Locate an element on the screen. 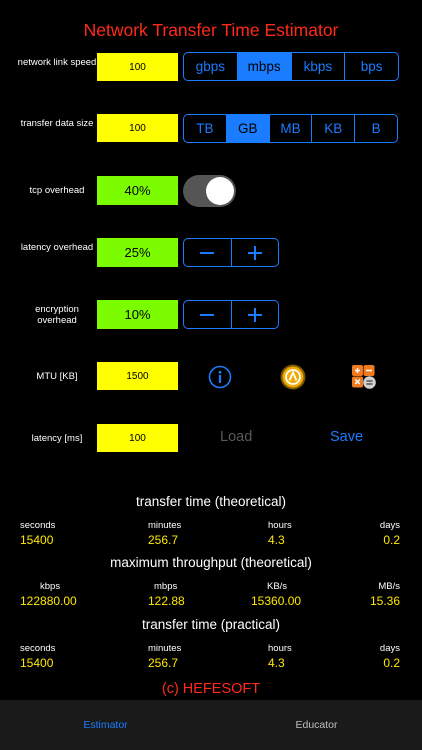 This screenshot has height=750, width=422. practical-time-title: transfer time (practical) is located at coordinates (211, 624).